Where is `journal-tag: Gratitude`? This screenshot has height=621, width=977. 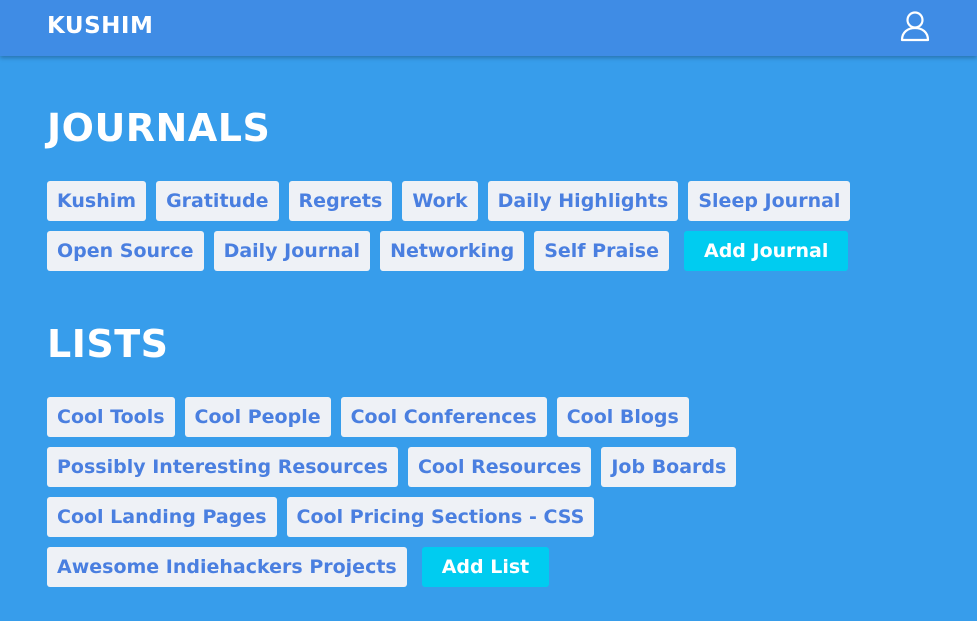
journal-tag: Gratitude is located at coordinates (217, 201).